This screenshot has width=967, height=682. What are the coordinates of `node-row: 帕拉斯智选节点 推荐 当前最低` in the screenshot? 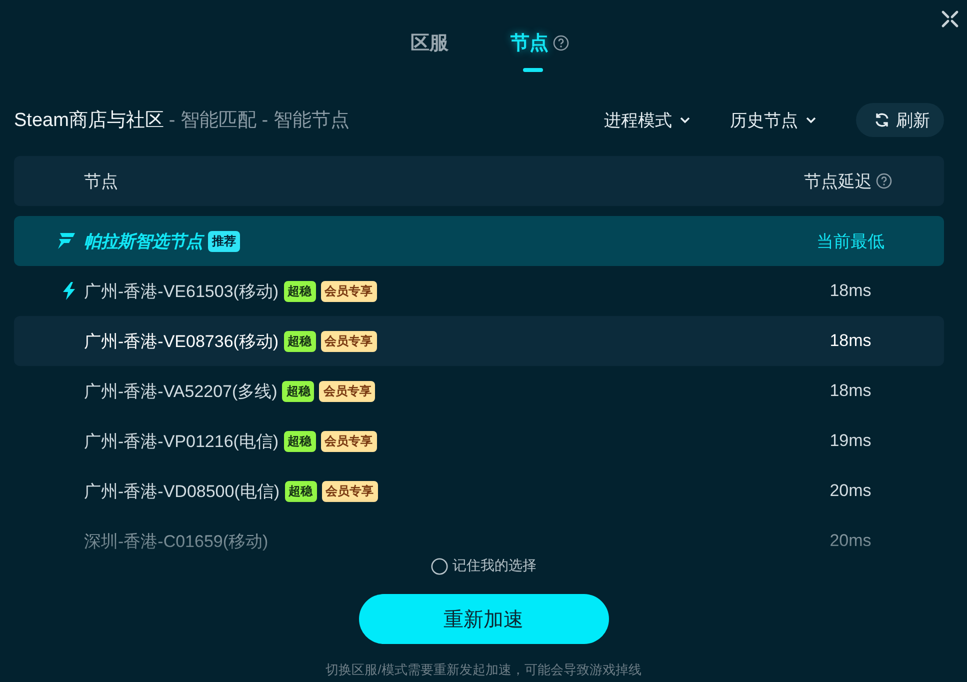 It's located at (479, 241).